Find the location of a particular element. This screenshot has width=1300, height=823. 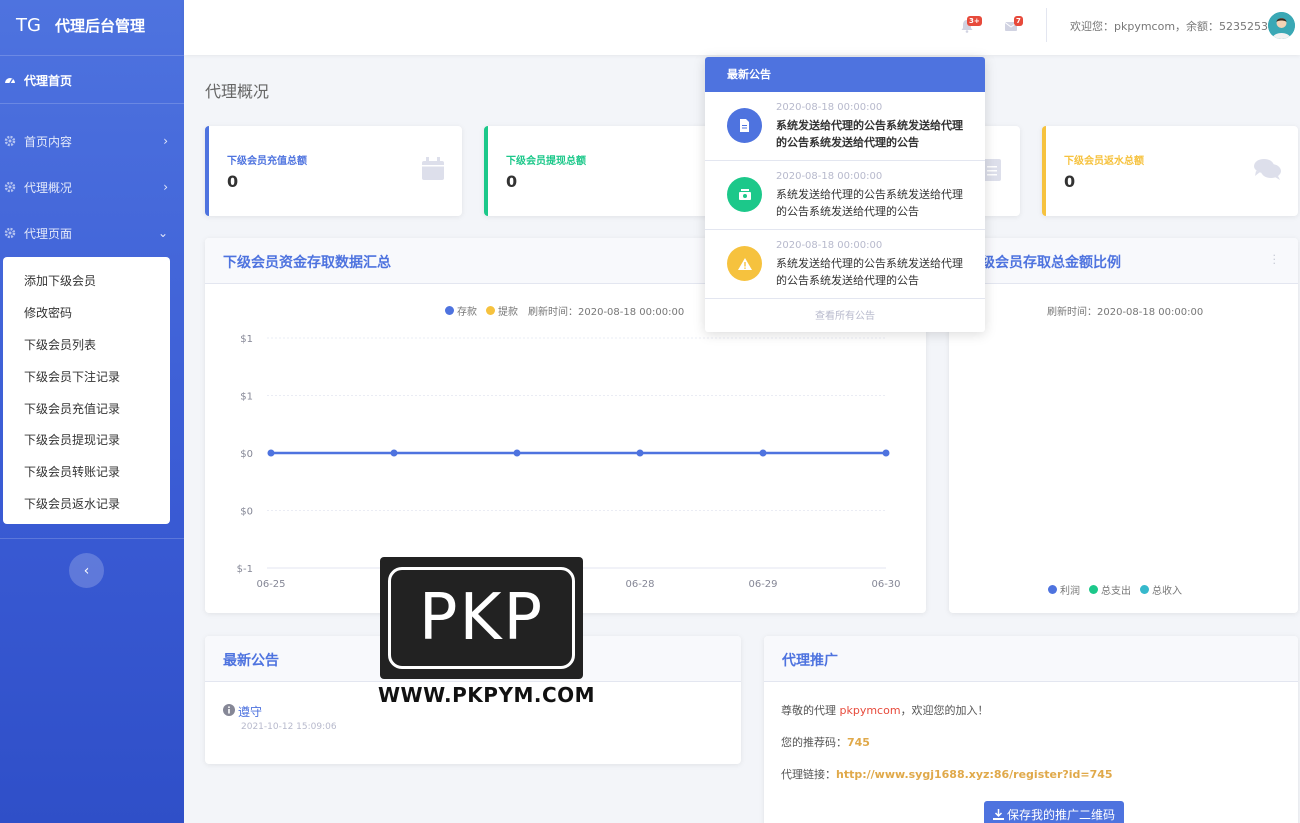

legend-dot-income is located at coordinates (1144, 589).